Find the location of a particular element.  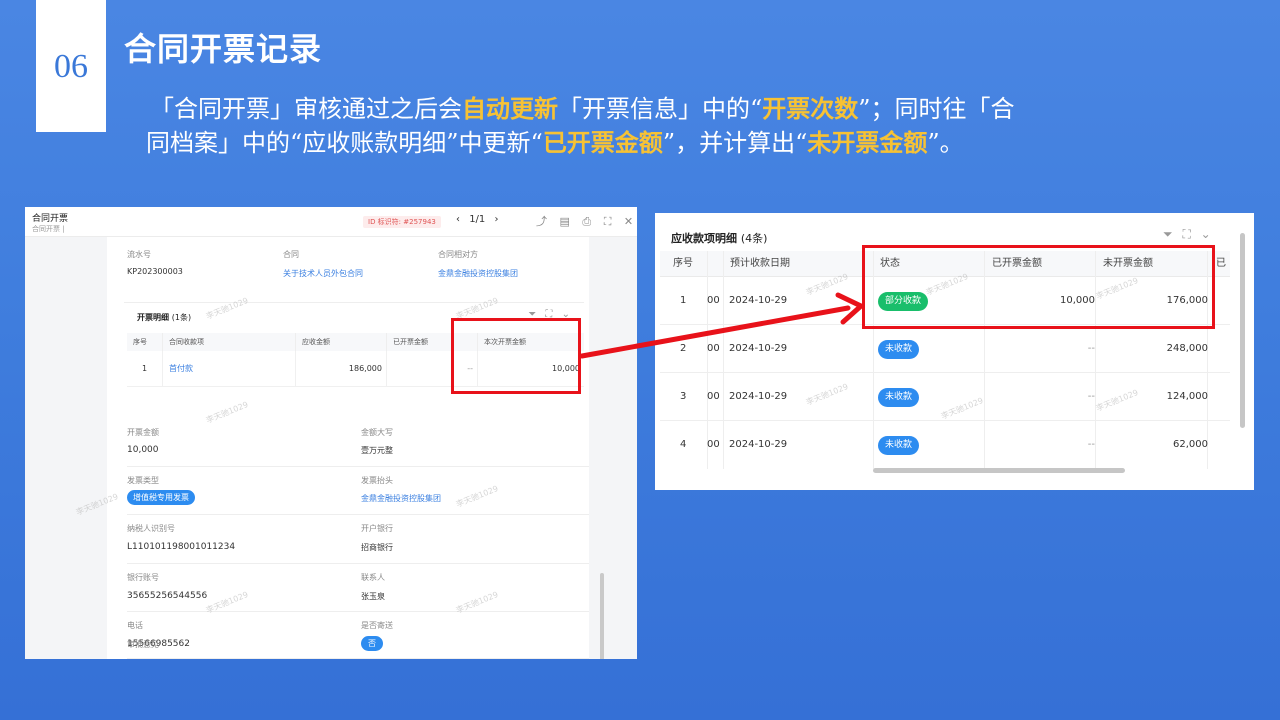

receivables-tools: ⏷ ⛶ ⌄ is located at coordinates (1184, 234).